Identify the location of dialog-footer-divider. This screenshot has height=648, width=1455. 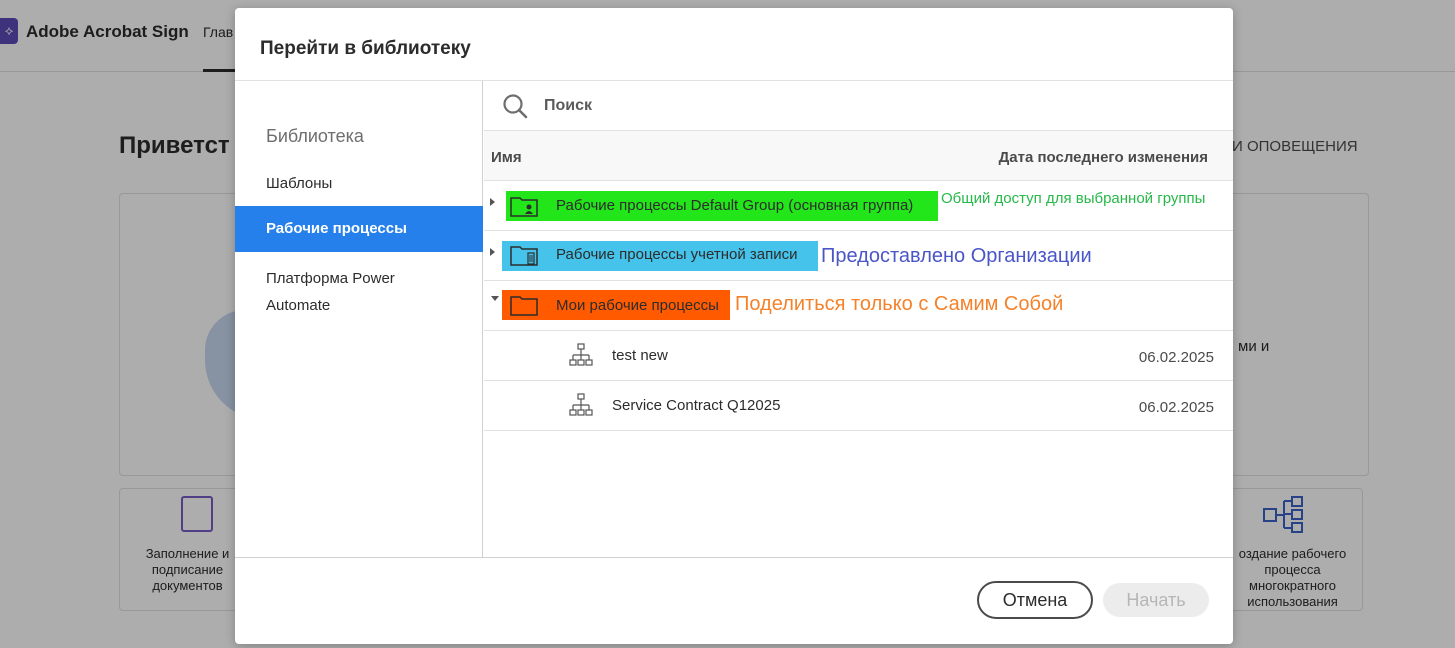
(734, 557).